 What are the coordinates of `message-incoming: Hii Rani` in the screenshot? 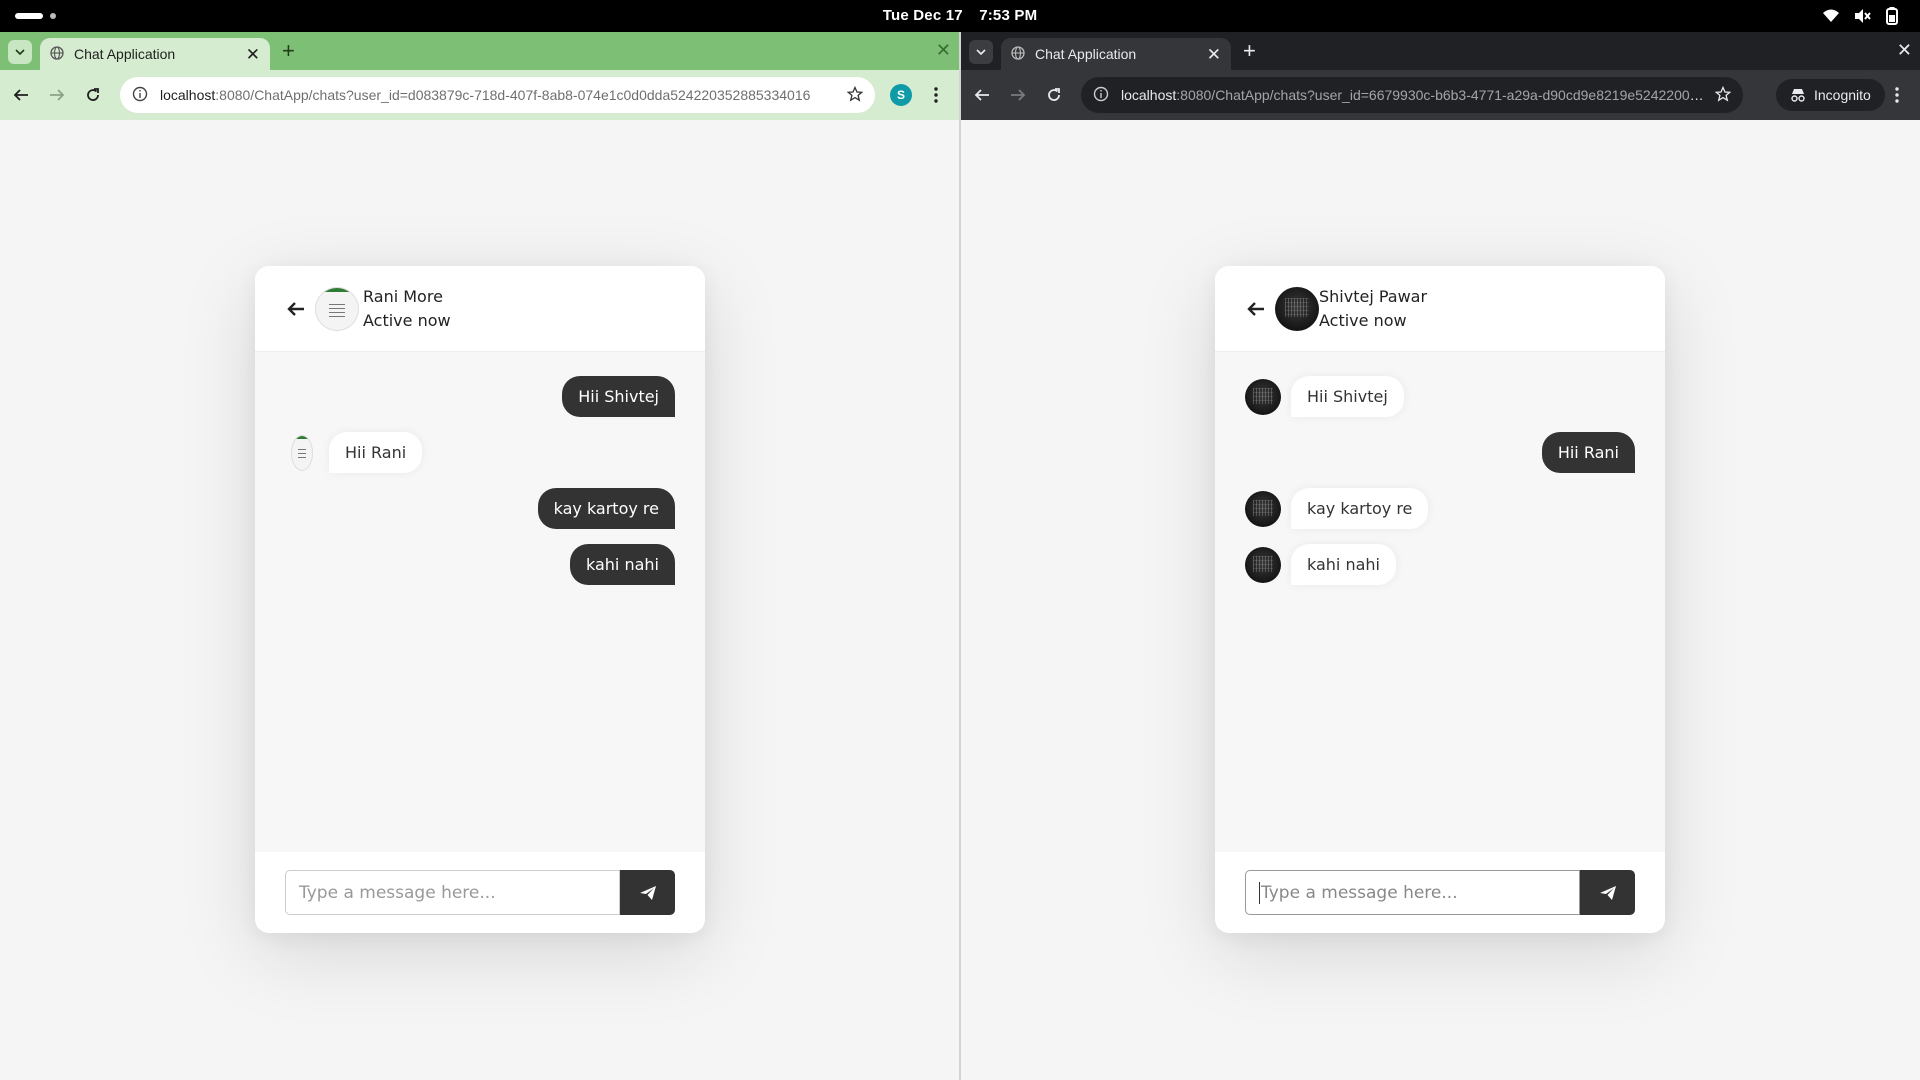 It's located at (480, 452).